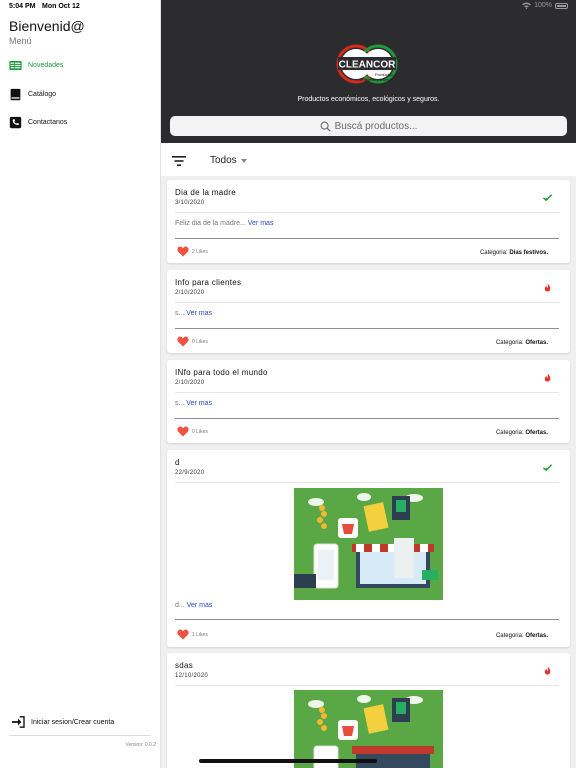 This screenshot has height=768, width=576. What do you see at coordinates (200, 251) in the screenshot?
I see `likes-count: 2 Likes` at bounding box center [200, 251].